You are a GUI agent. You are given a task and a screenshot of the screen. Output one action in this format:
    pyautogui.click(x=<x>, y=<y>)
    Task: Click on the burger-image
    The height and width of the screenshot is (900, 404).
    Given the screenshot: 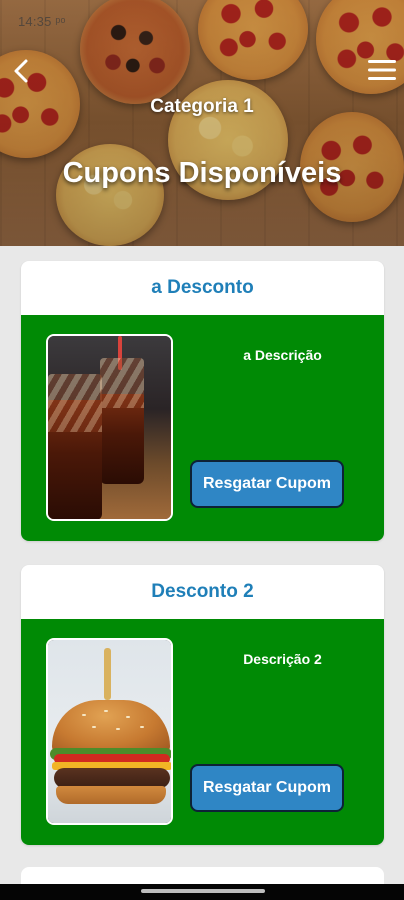 What is the action you would take?
    pyautogui.click(x=109, y=731)
    